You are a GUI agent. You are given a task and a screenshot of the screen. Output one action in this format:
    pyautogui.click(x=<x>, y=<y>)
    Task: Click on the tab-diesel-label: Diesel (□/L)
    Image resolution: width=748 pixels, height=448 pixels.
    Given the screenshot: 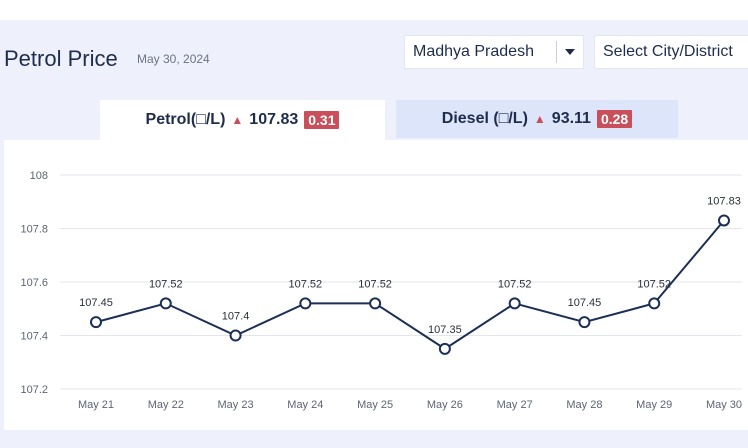 What is the action you would take?
    pyautogui.click(x=484, y=118)
    